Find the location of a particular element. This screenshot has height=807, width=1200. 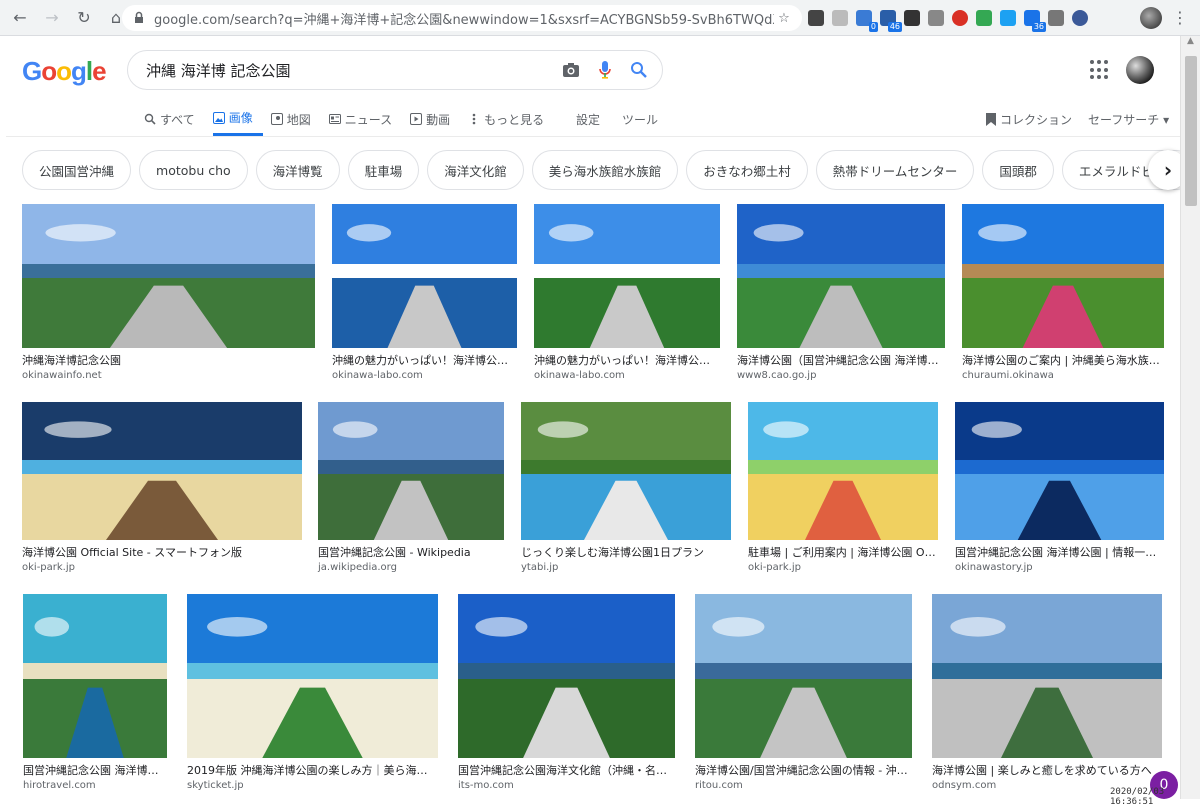

image-result: 2019年版 沖縄海洋博公園の楽しみ方｜美ら海水族… skyticket.jp is located at coordinates (312, 693).